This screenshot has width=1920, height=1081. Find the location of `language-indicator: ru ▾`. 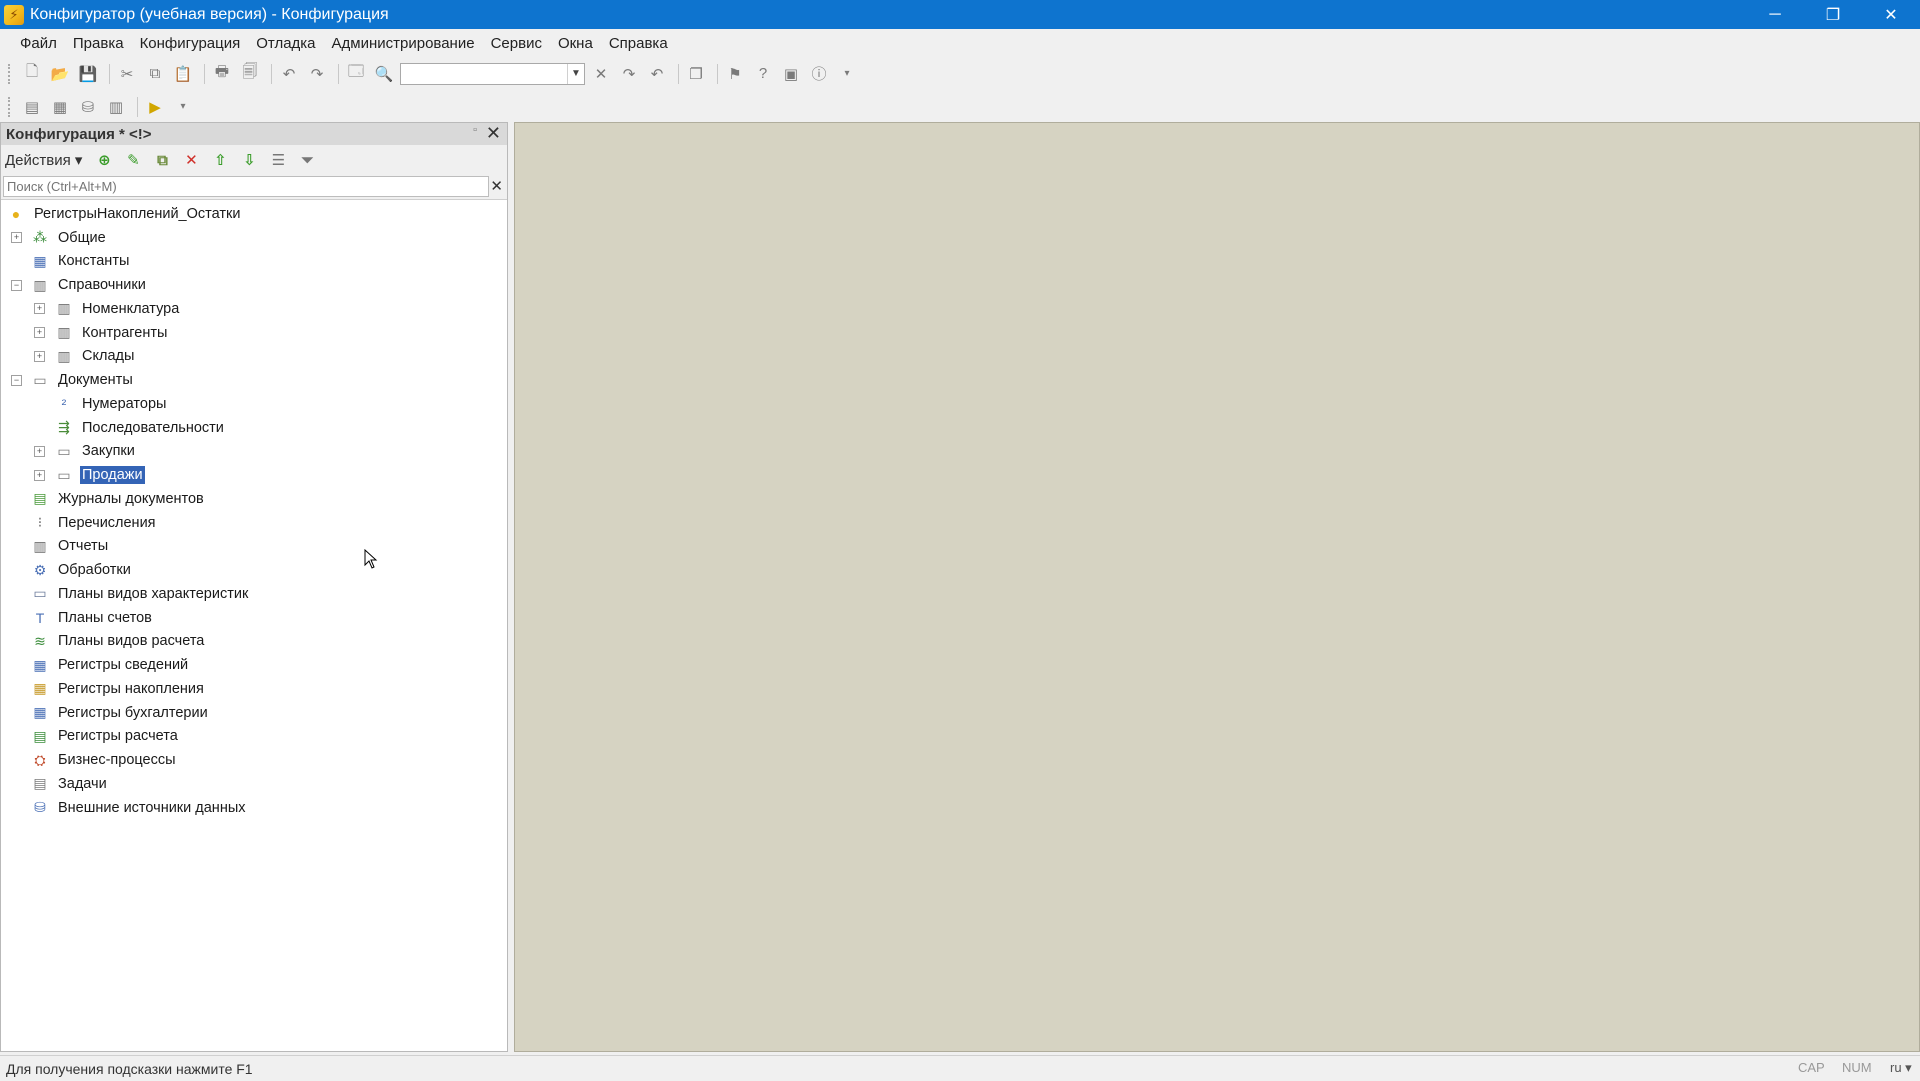

language-indicator: ru ▾ is located at coordinates (1901, 1068).